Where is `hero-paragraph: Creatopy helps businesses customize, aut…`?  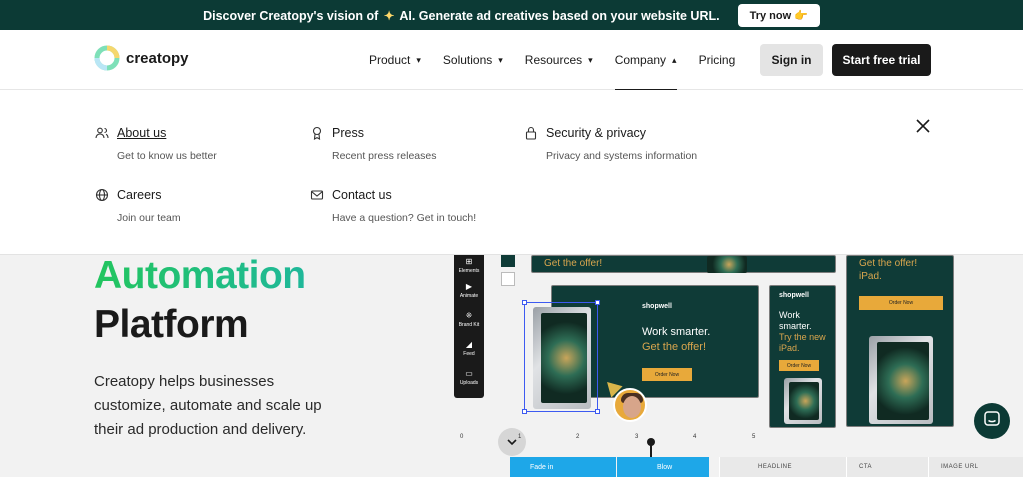
hero-paragraph: Creatopy helps businesses customize, aut… is located at coordinates (208, 405).